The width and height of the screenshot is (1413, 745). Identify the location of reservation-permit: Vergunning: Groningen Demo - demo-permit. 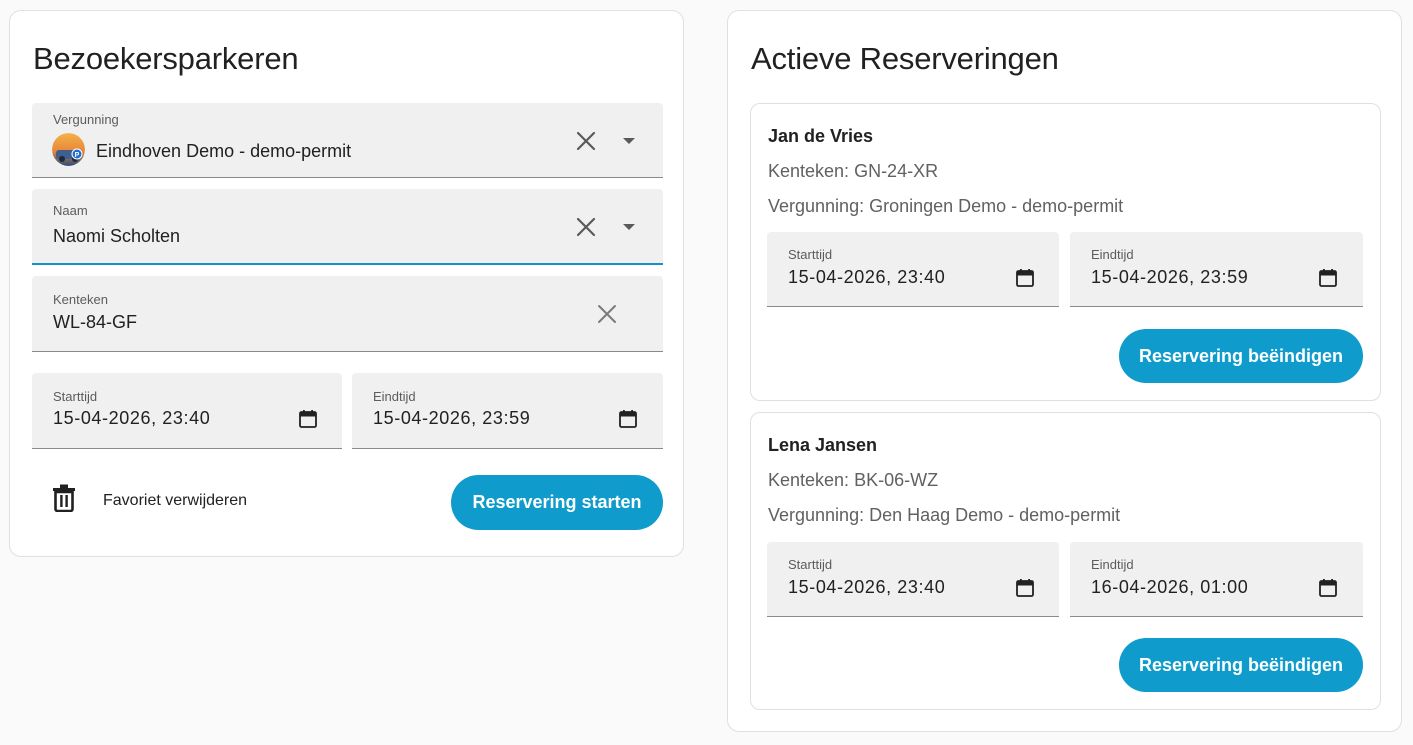
(946, 206).